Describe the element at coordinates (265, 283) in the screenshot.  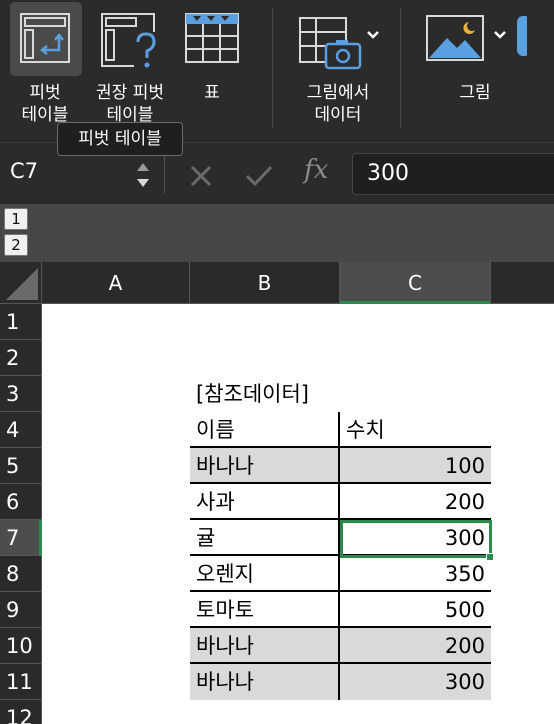
I see `column-header-b: B` at that location.